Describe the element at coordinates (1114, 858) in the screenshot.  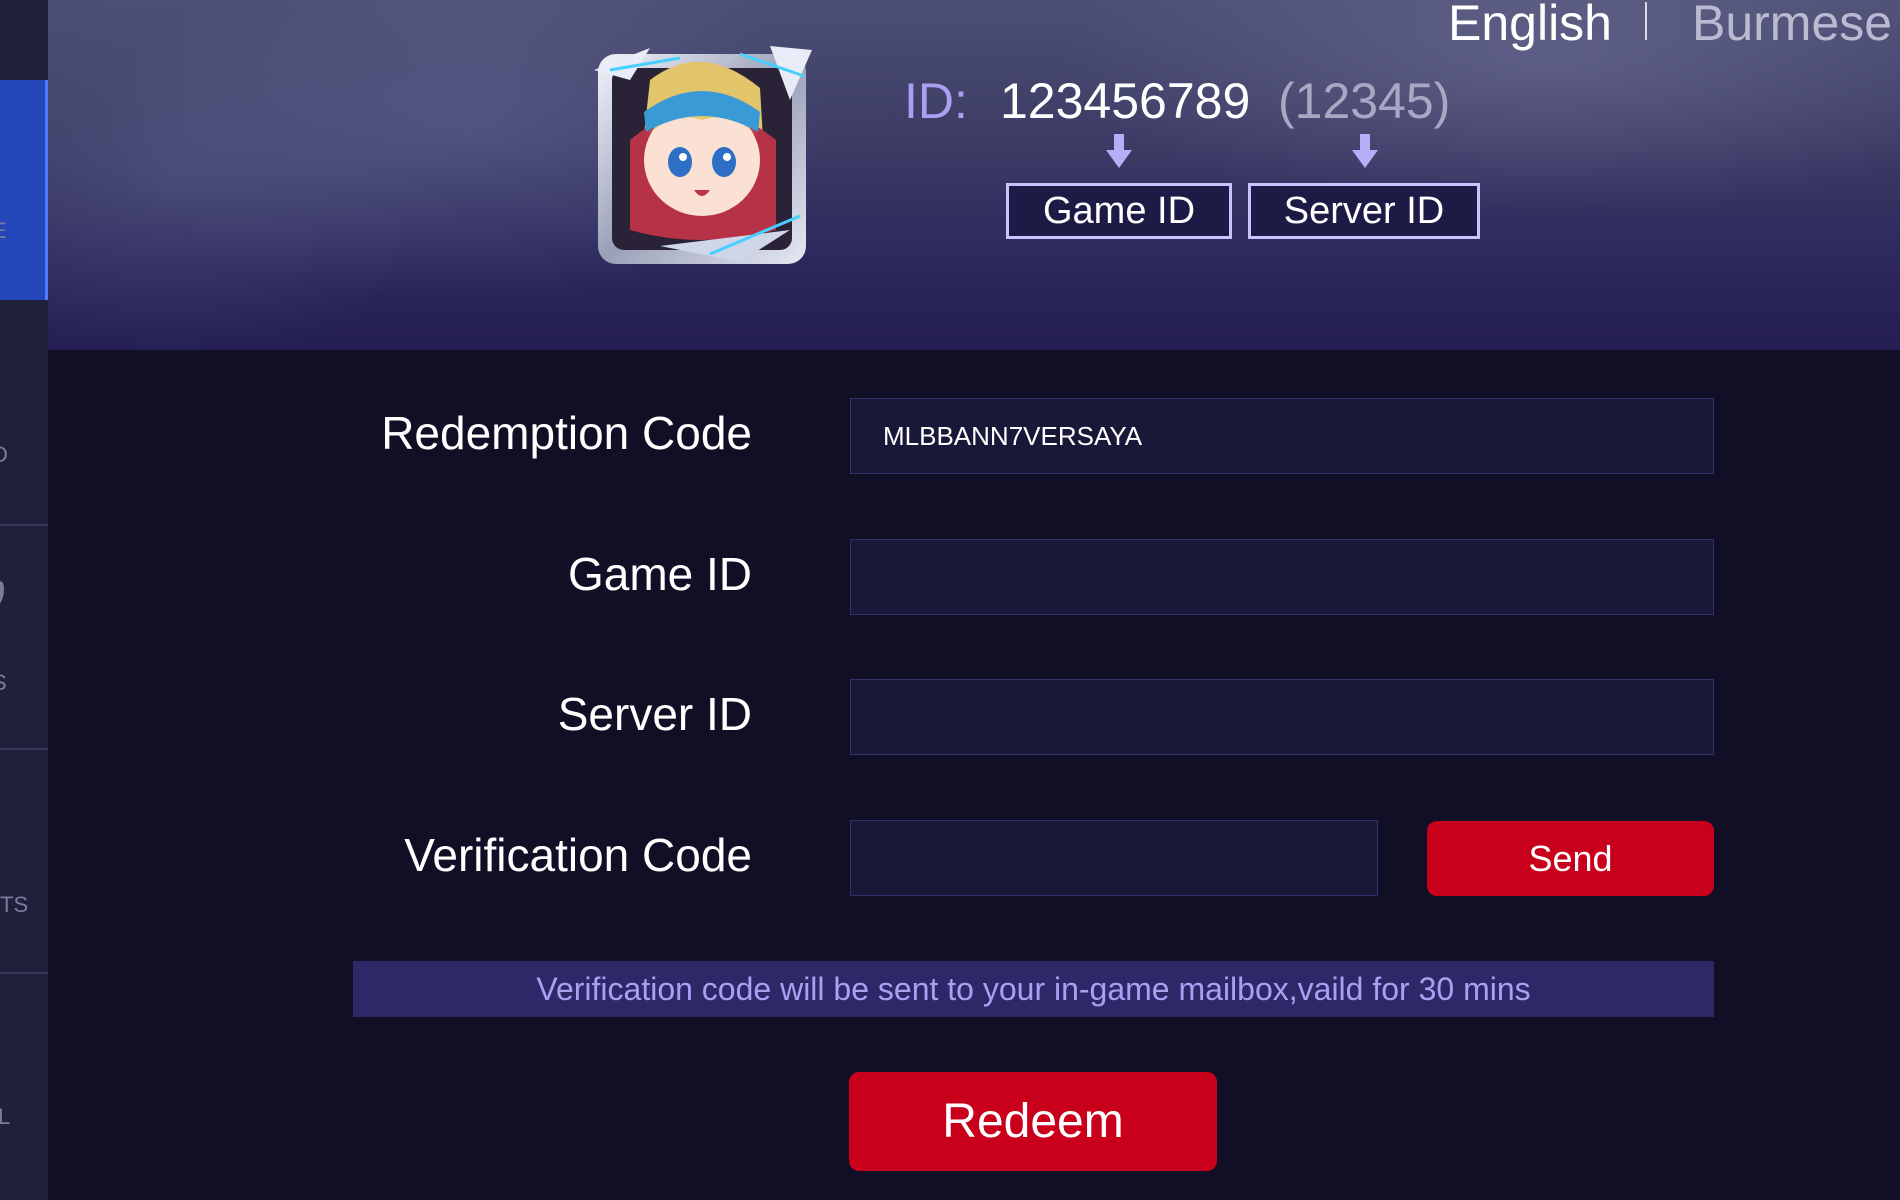
I see `verification-code-input` at that location.